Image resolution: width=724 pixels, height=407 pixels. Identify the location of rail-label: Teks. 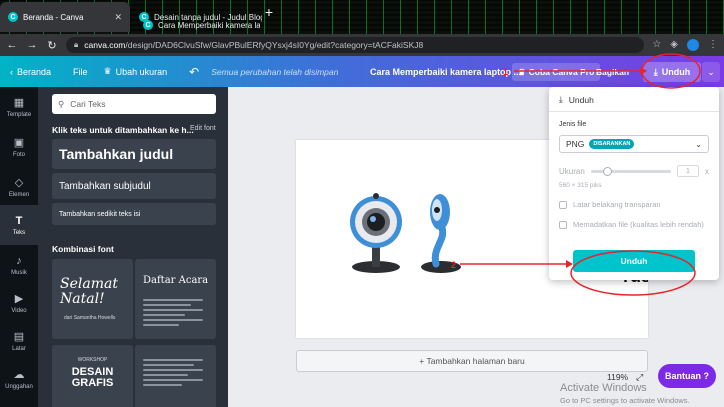
(19, 232).